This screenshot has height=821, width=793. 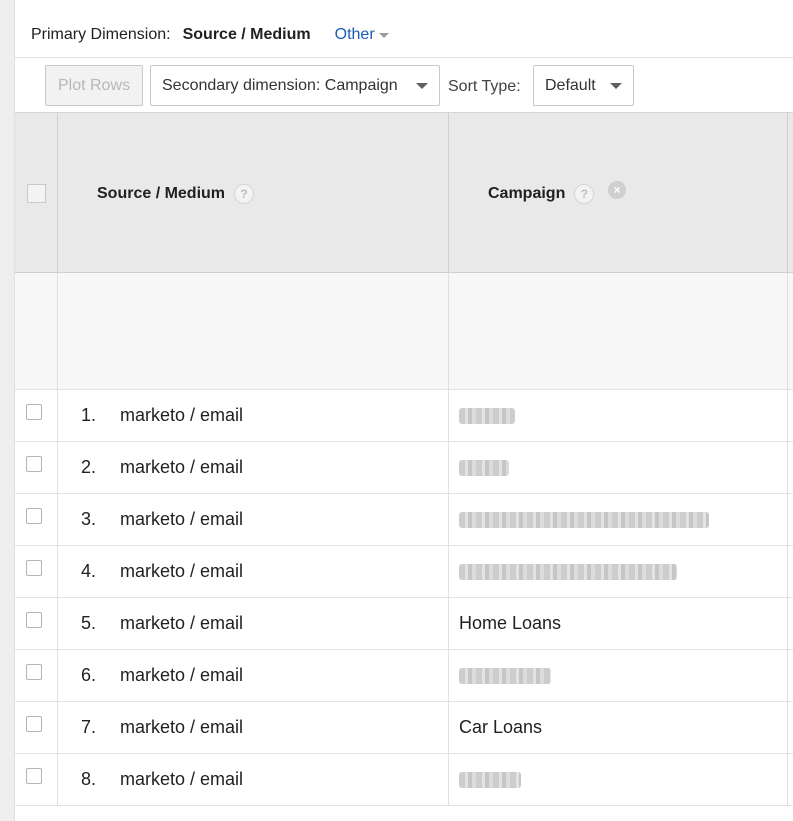 I want to click on sort-type-select: Default, so click(x=583, y=85).